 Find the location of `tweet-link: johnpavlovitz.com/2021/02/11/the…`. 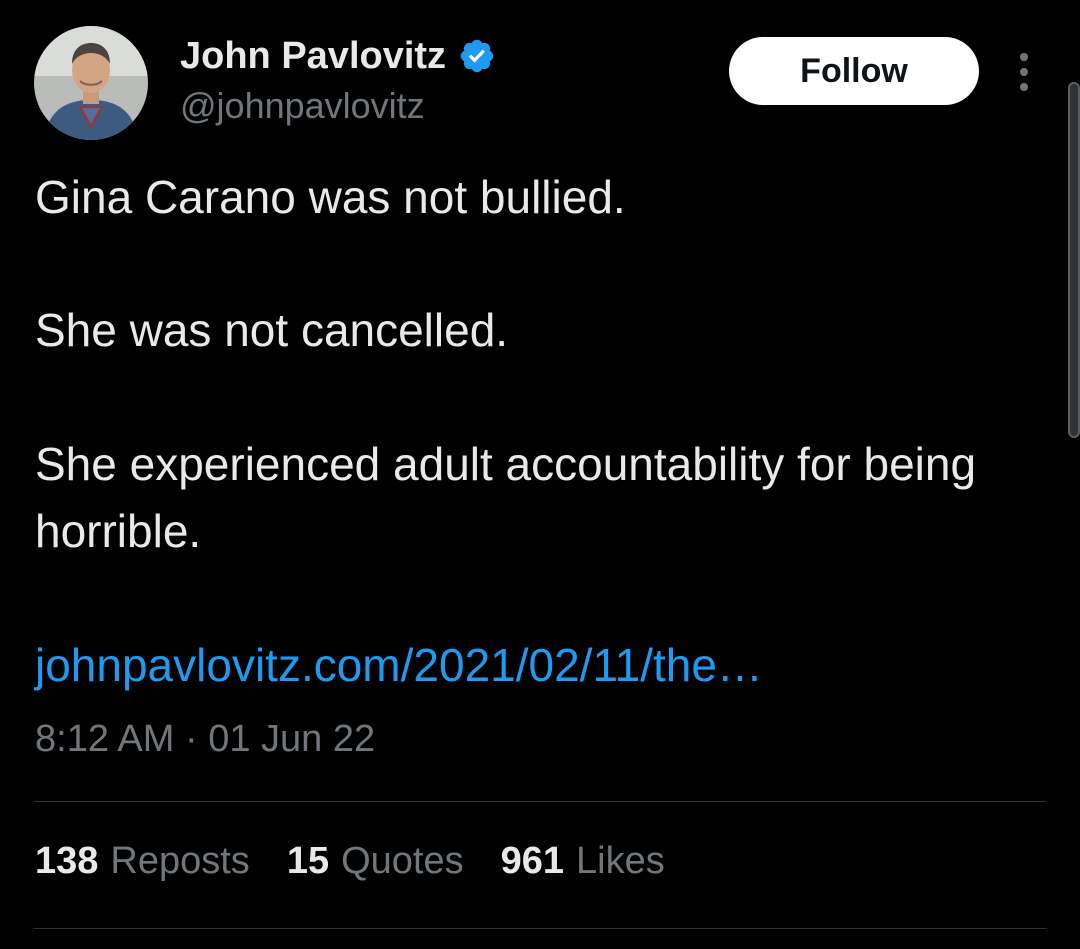

tweet-link: johnpavlovitz.com/2021/02/11/the… is located at coordinates (399, 665).